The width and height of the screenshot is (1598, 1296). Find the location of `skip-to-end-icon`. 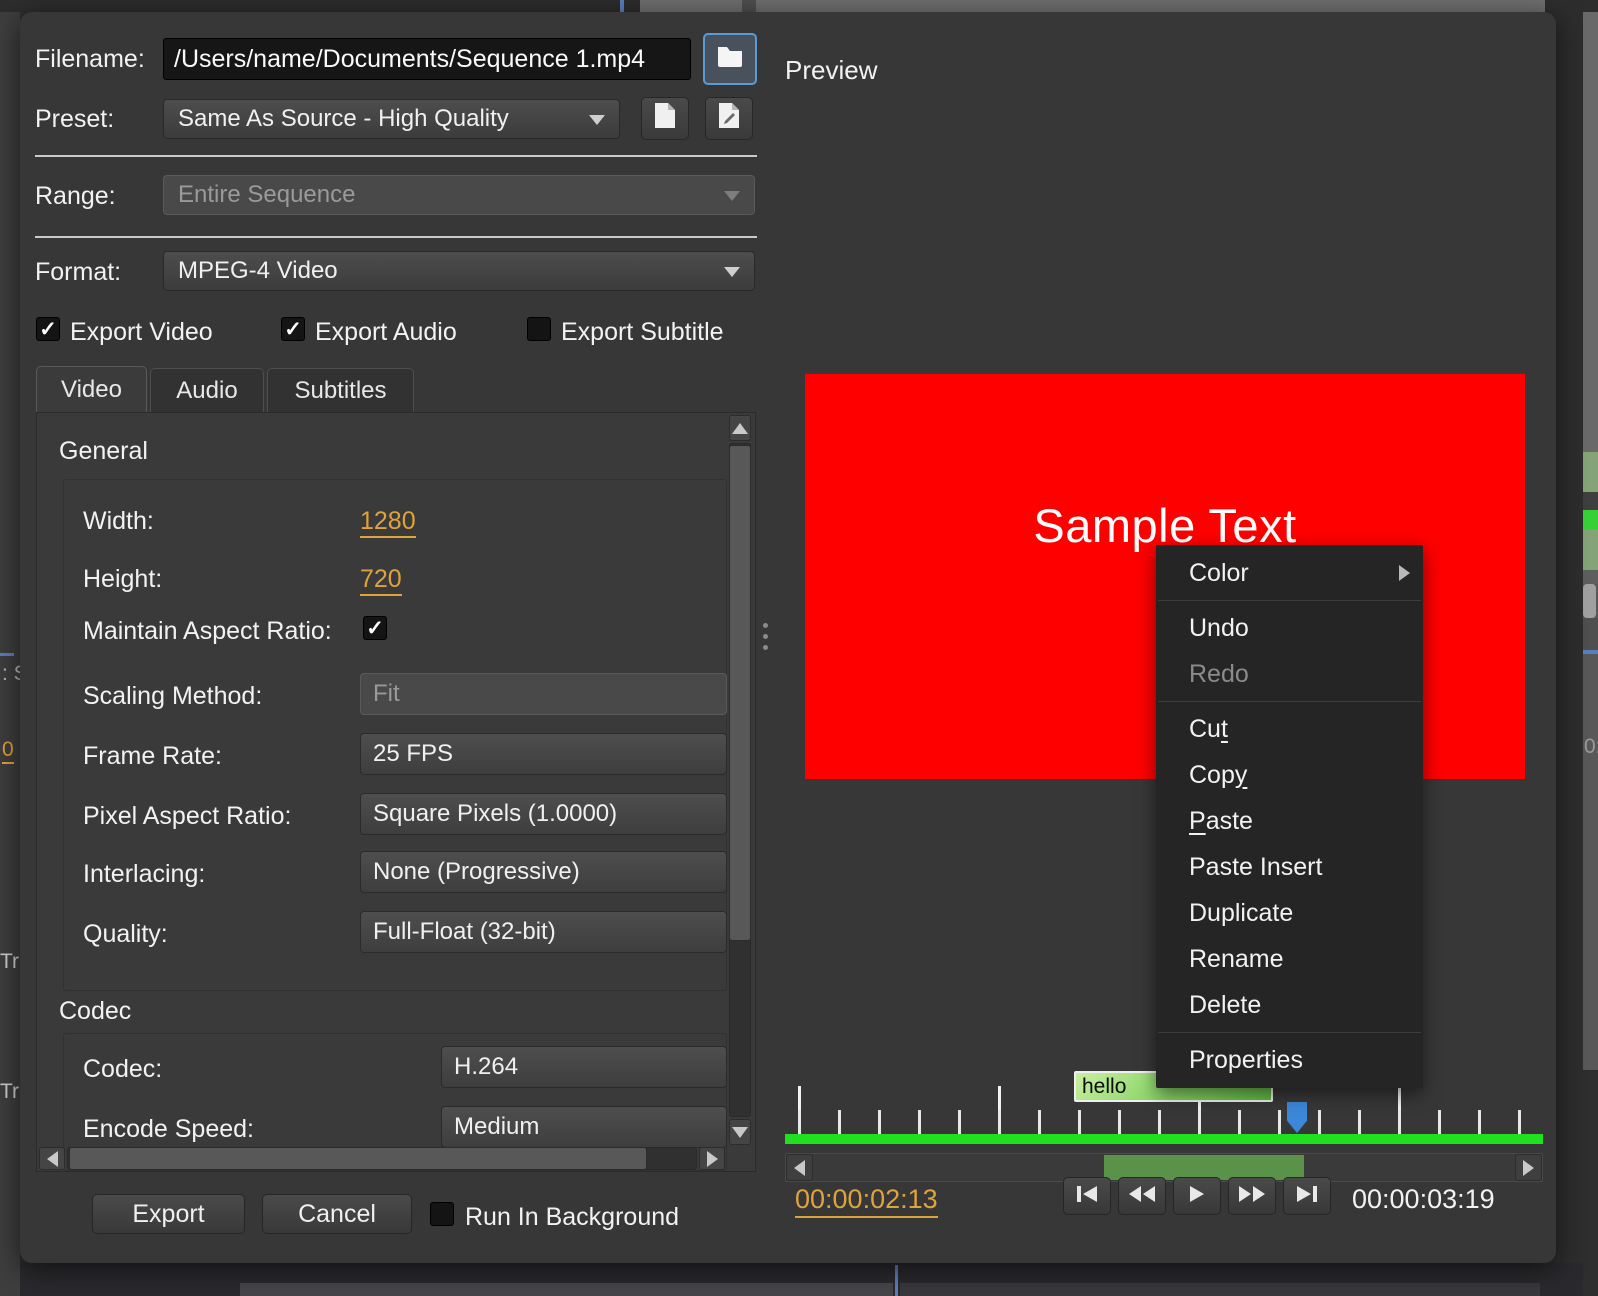

skip-to-end-icon is located at coordinates (1307, 1196).